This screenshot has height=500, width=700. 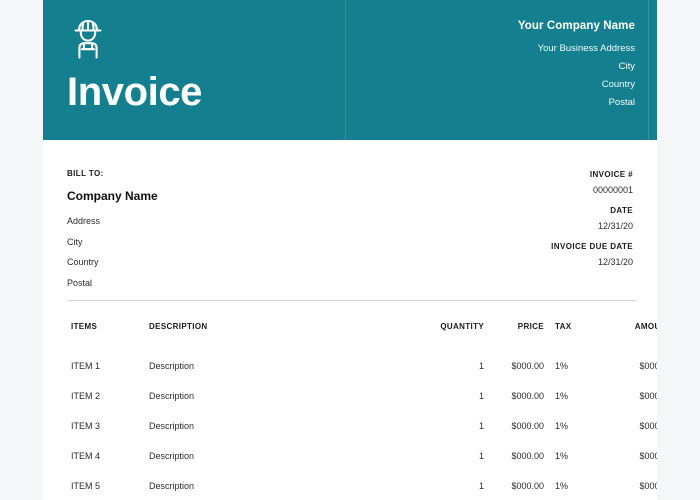 What do you see at coordinates (83, 262) in the screenshot?
I see `bill-to-country-line: Country` at bounding box center [83, 262].